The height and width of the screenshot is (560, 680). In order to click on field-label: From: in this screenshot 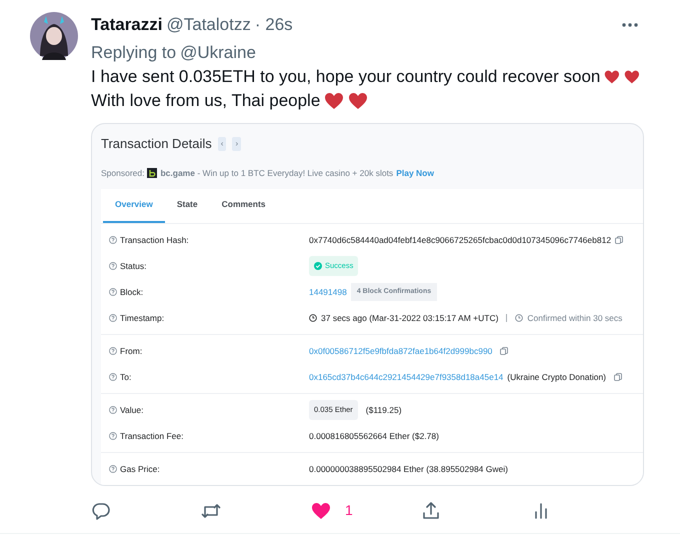, I will do `click(131, 351)`.